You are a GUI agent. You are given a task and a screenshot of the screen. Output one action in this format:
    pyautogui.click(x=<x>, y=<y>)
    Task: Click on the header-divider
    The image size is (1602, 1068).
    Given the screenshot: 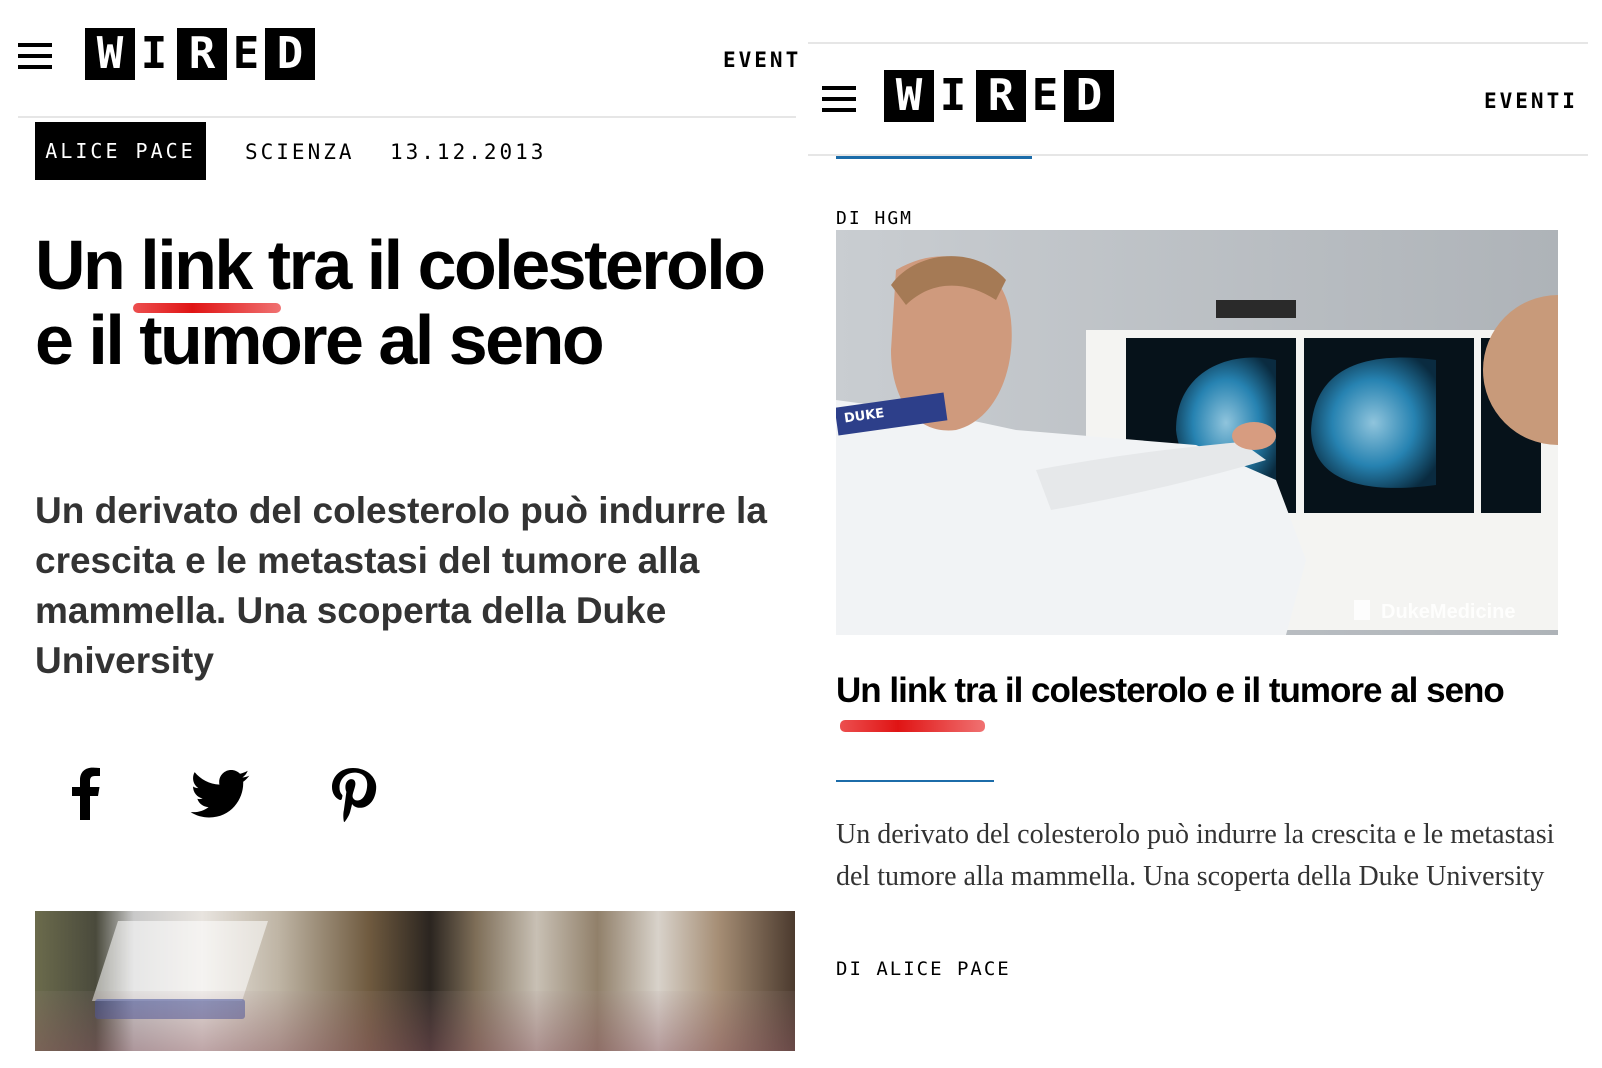 What is the action you would take?
    pyautogui.click(x=407, y=117)
    